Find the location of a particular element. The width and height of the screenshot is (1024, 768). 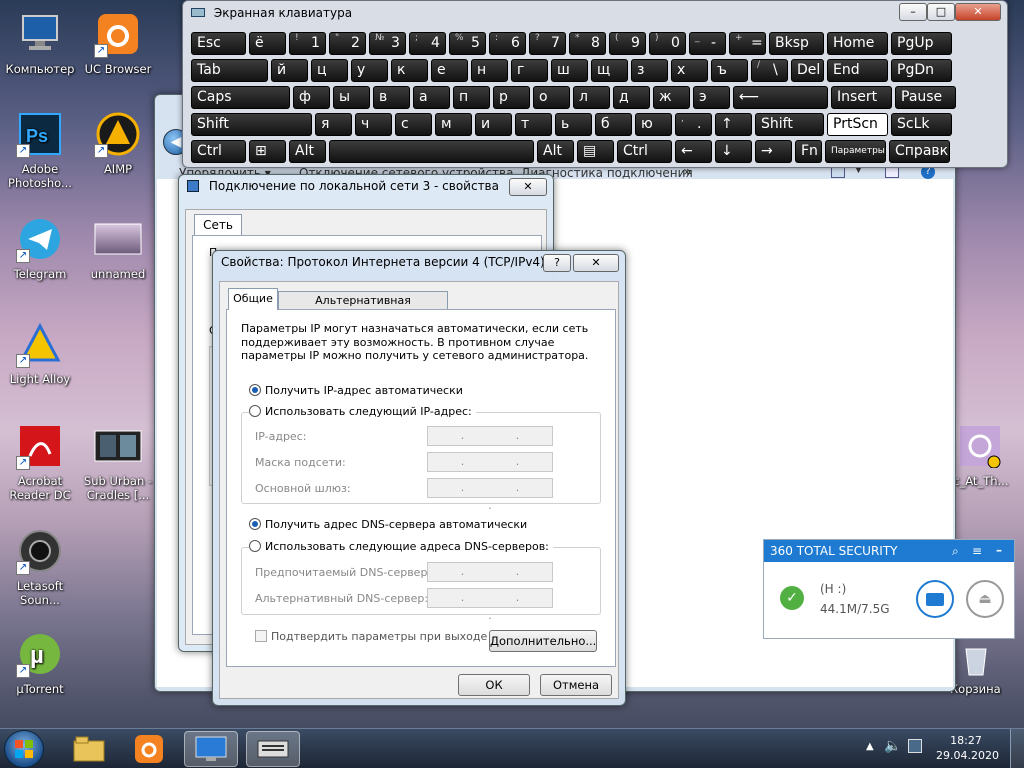

key-↑: ↑ is located at coordinates (733, 124).